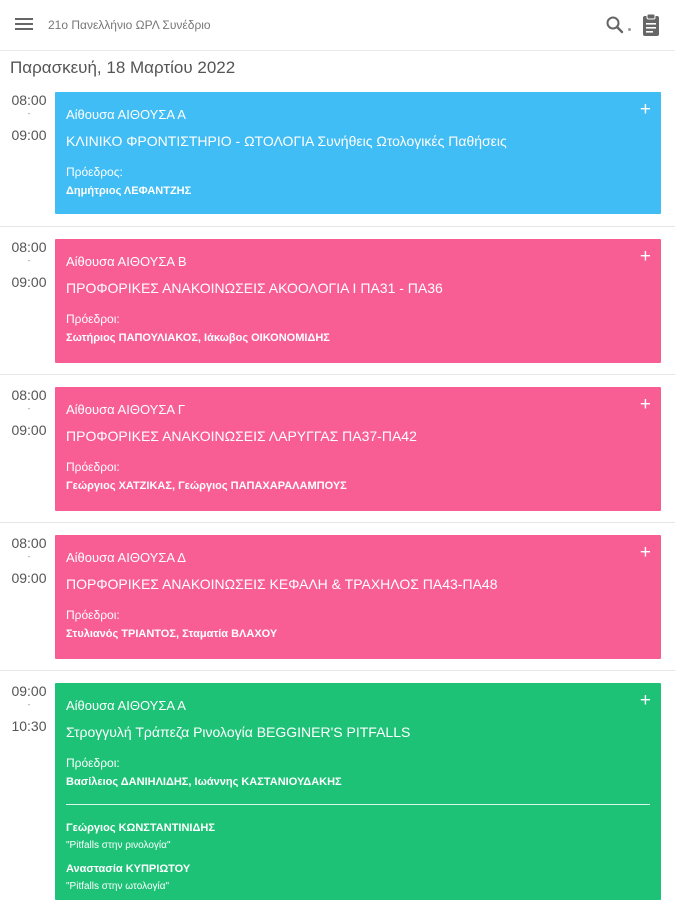  Describe the element at coordinates (629, 29) in the screenshot. I see `separator-dot` at that location.